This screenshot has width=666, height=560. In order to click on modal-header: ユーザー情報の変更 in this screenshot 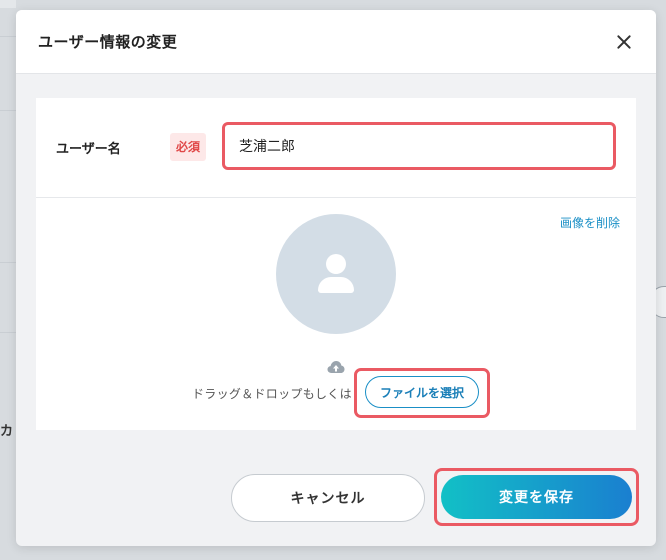, I will do `click(336, 42)`.